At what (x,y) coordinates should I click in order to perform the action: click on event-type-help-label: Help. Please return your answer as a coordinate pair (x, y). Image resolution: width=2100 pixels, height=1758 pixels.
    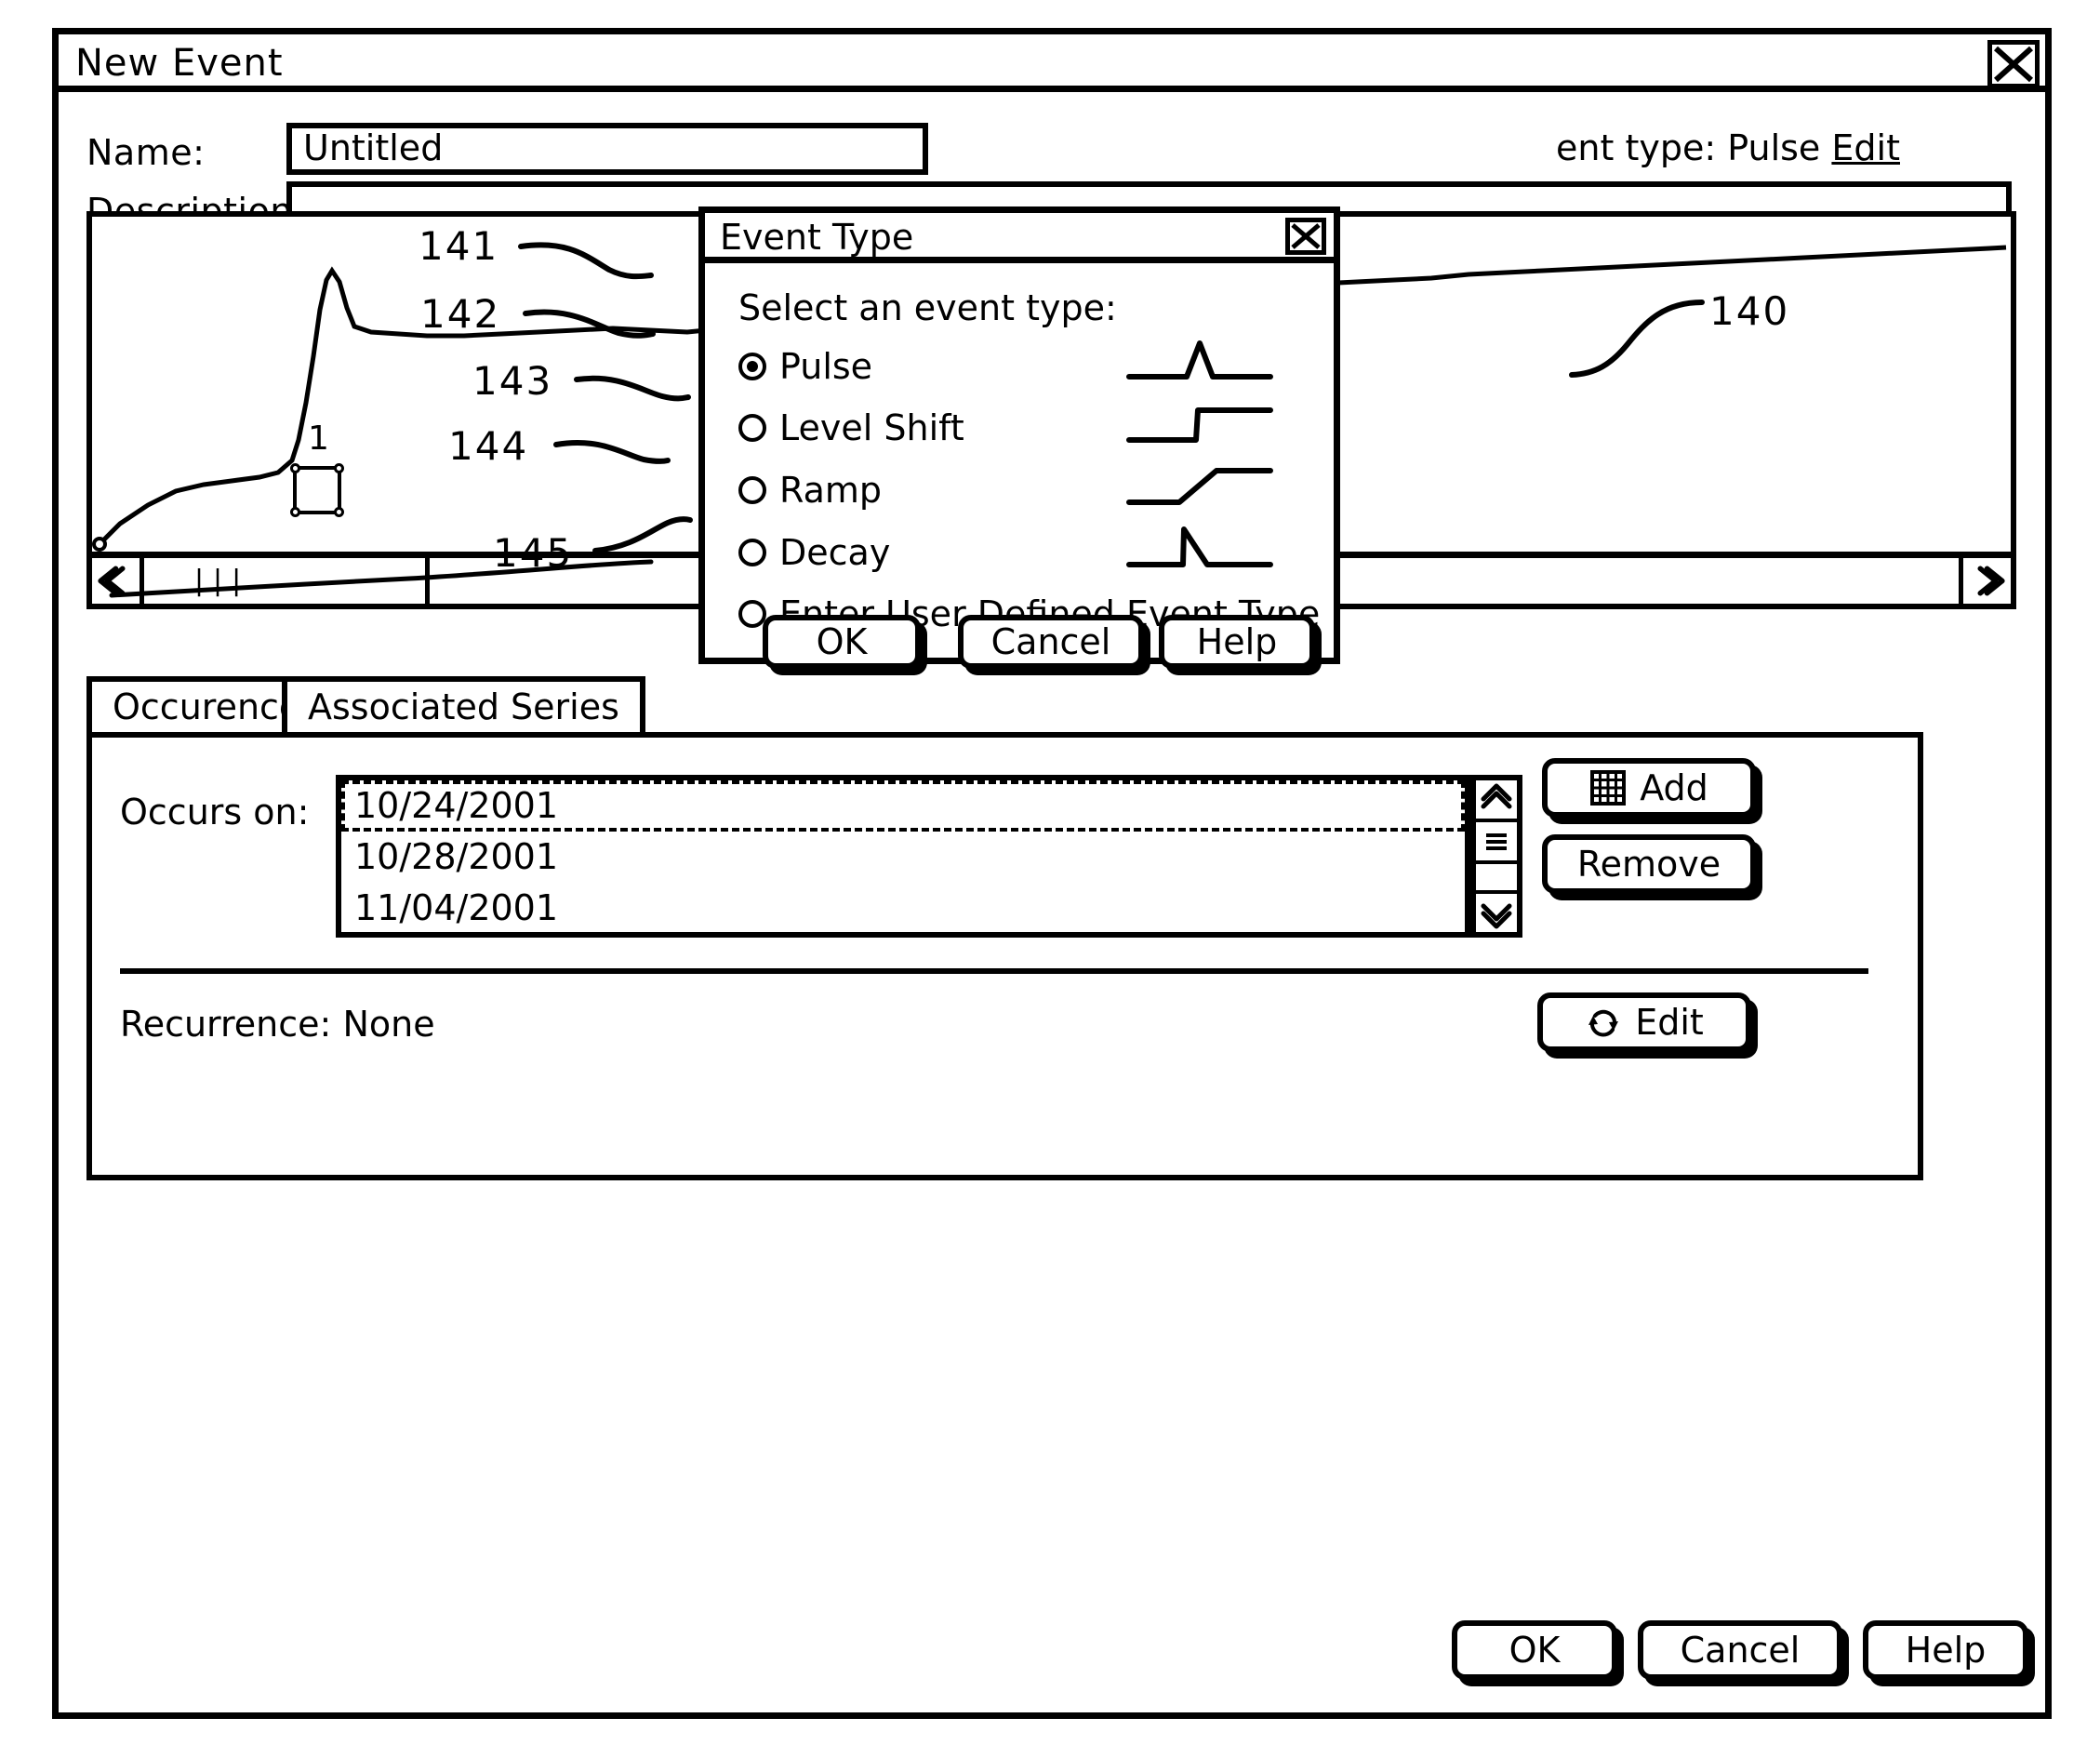
    Looking at the image, I should click on (1237, 641).